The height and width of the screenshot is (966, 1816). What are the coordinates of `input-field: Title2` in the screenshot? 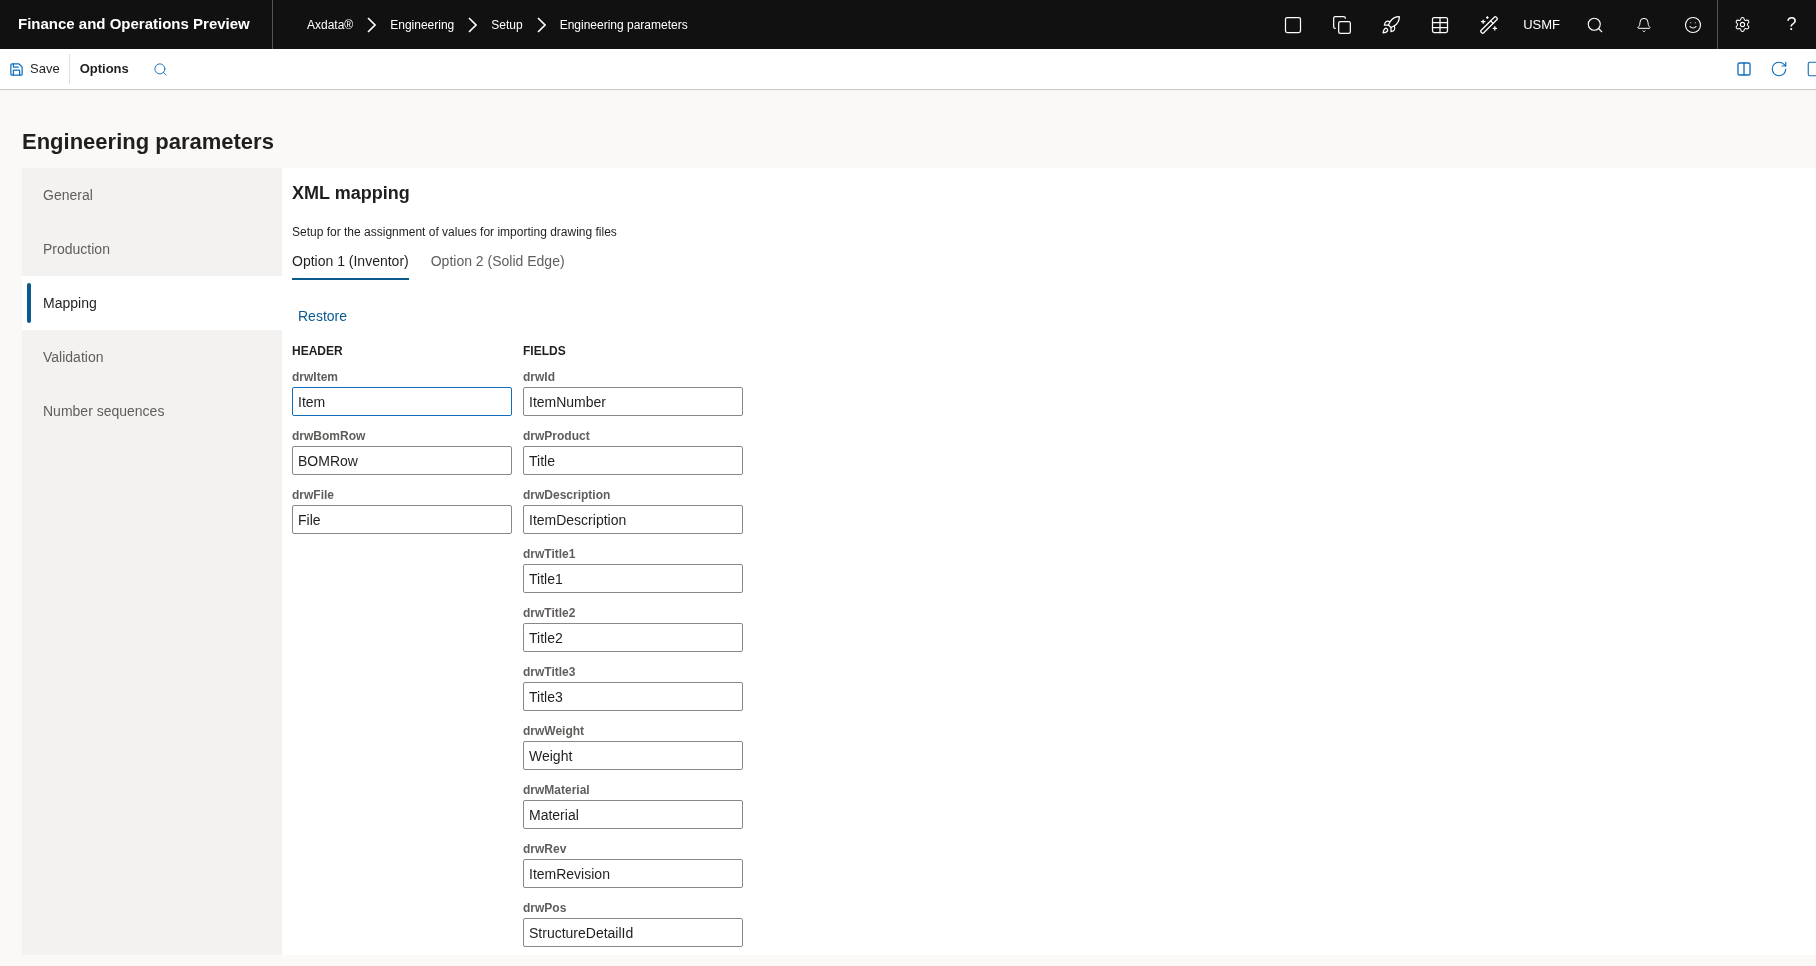 It's located at (633, 637).